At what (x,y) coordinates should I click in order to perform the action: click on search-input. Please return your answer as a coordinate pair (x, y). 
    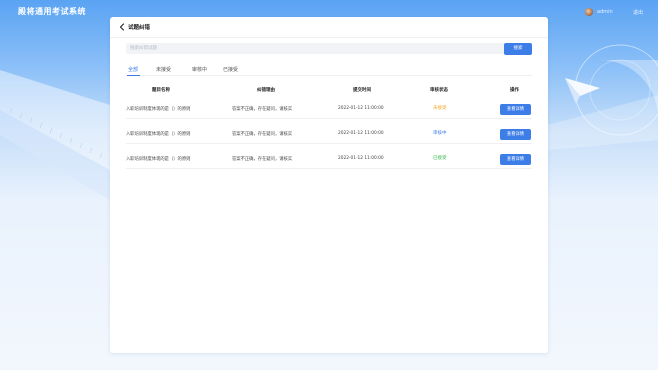
    Looking at the image, I should click on (315, 48).